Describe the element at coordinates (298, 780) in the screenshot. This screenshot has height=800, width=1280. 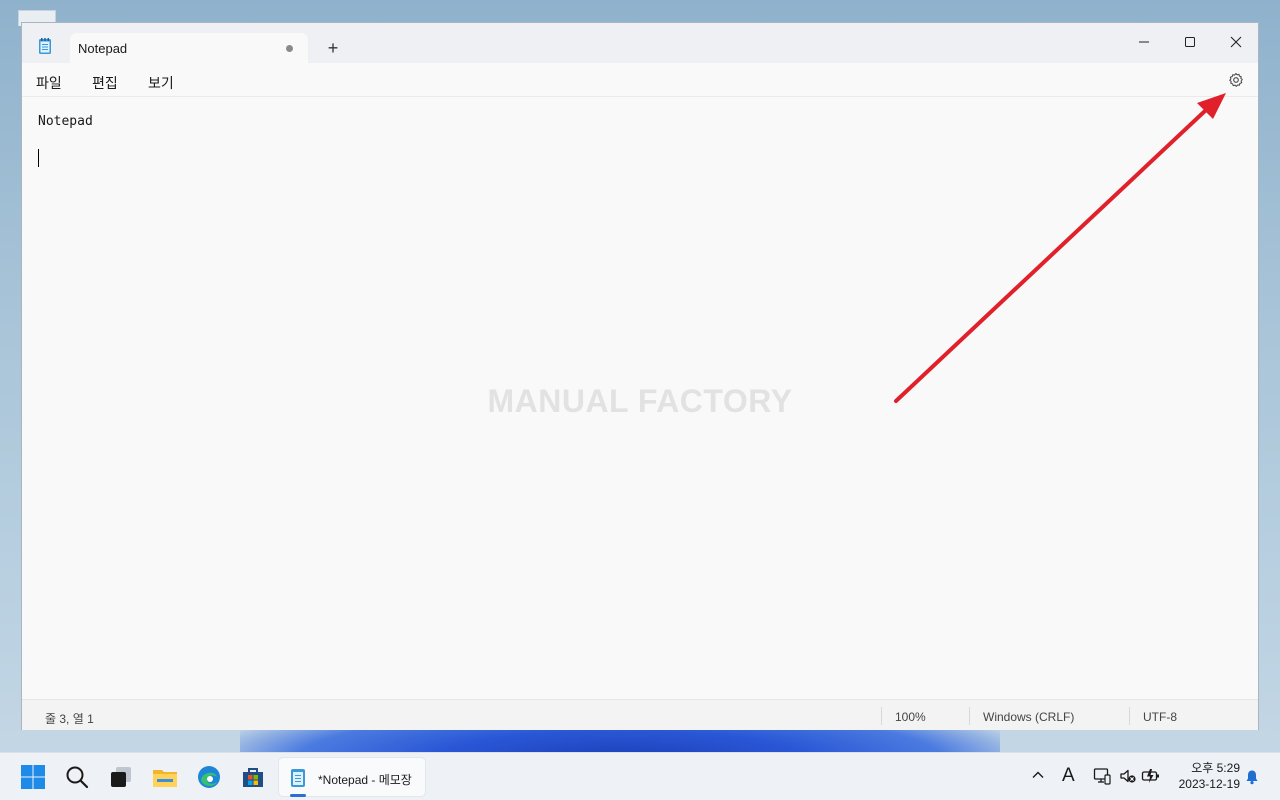
I see `notepad-taskbar-icon` at that location.